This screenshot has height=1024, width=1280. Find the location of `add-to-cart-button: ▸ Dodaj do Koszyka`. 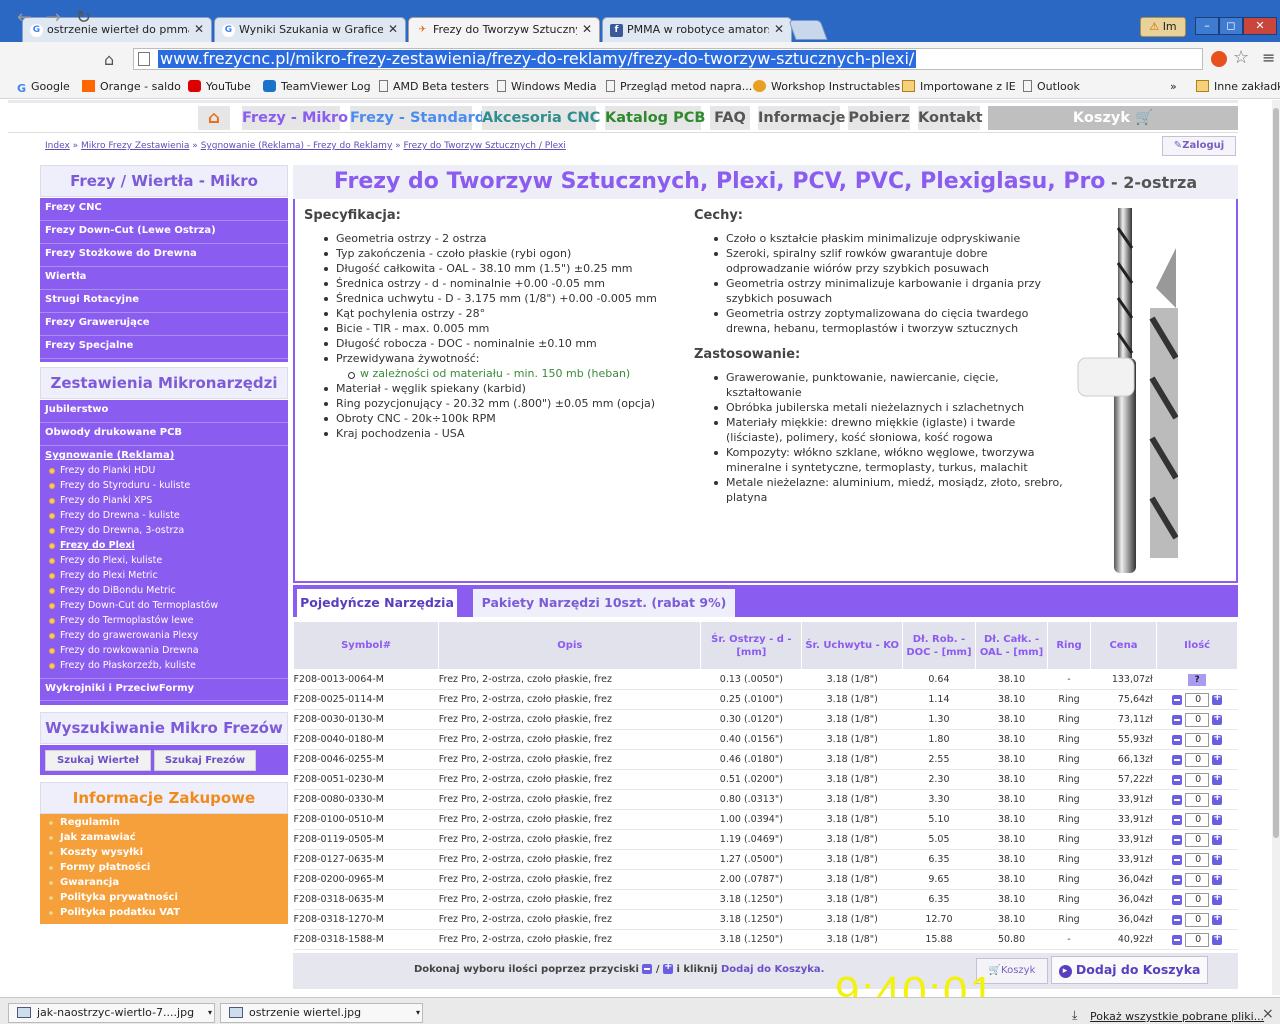

add-to-cart-button: ▸ Dodaj do Koszyka is located at coordinates (1129, 970).